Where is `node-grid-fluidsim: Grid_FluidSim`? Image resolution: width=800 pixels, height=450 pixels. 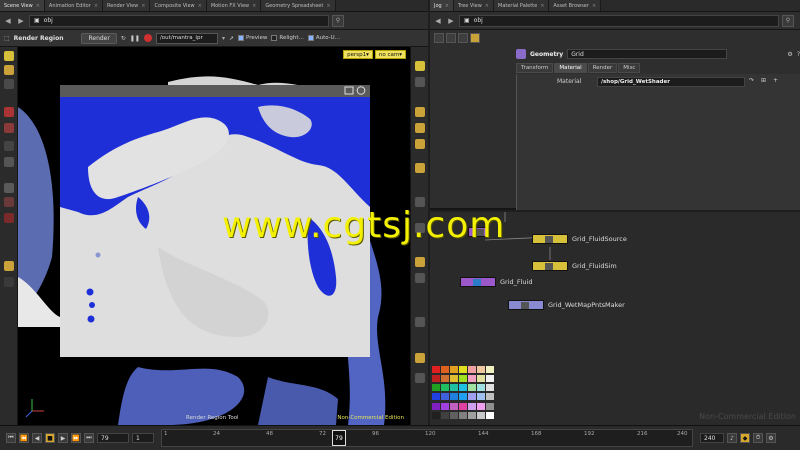
node-grid-fluidsim: Grid_FluidSim is located at coordinates (574, 266).